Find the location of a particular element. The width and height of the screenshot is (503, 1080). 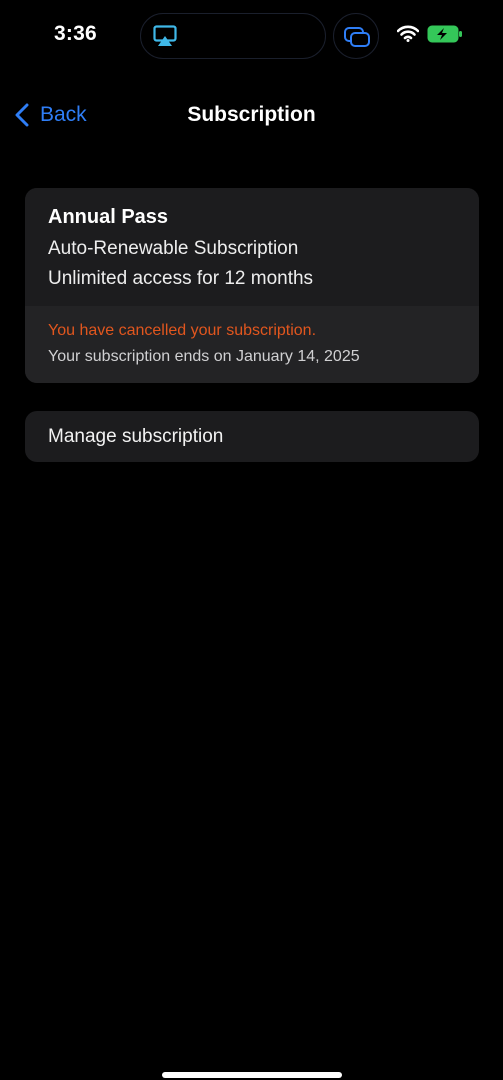

plan-description: Unlimited access for 12 months is located at coordinates (181, 278).